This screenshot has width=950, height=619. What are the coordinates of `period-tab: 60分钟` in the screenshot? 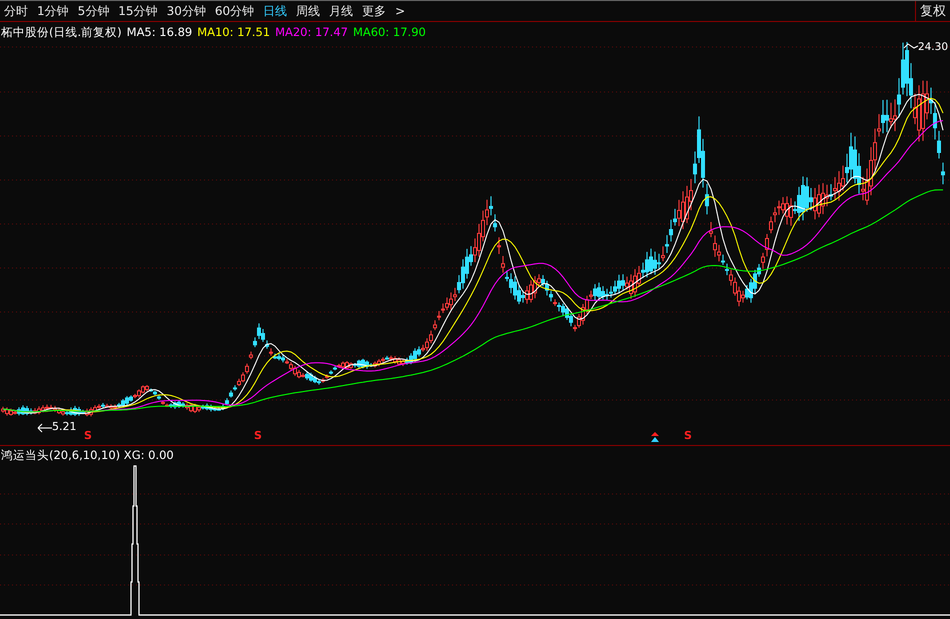 It's located at (234, 11).